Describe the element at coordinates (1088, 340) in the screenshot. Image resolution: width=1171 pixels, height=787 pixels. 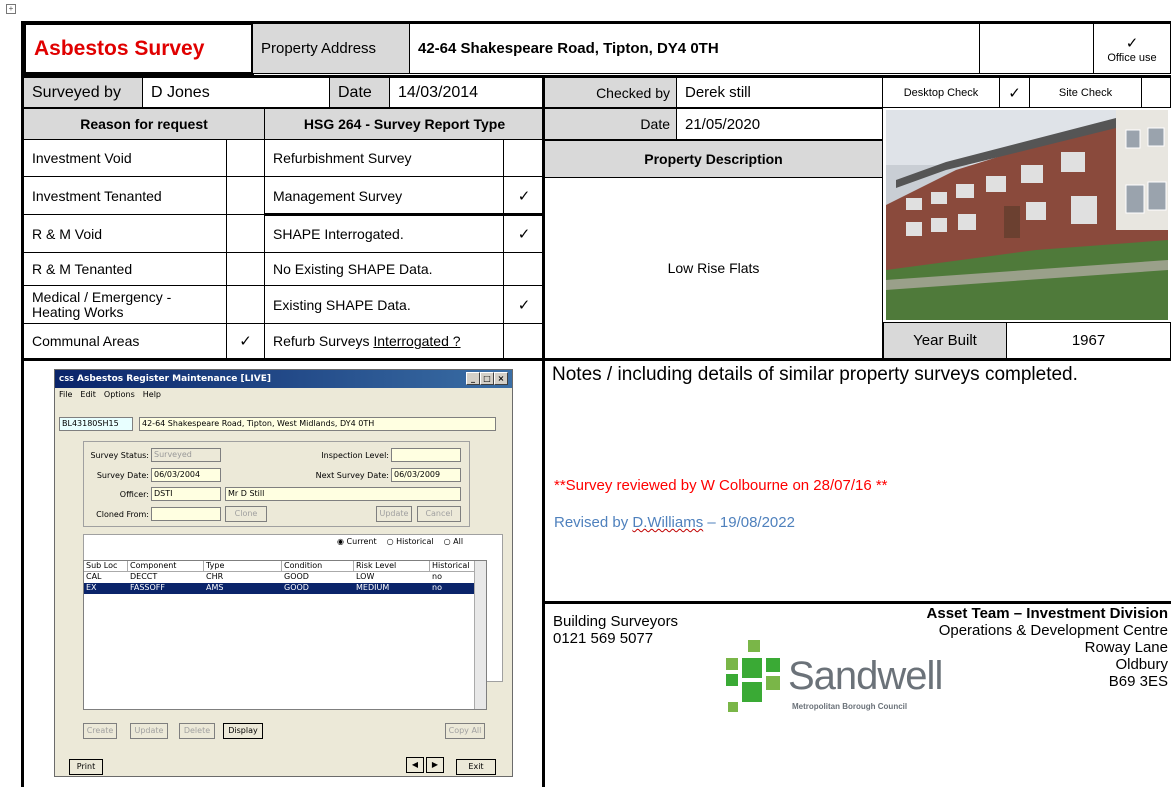
I see `year-built-value: 1967` at that location.